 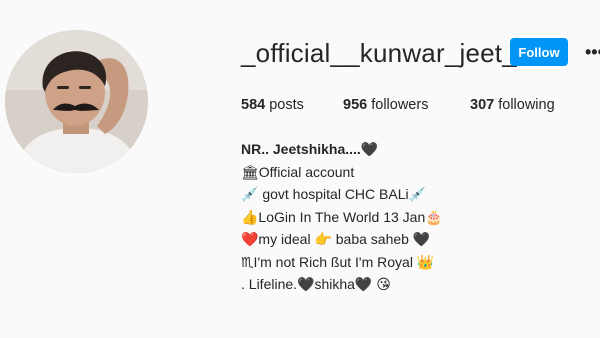 I want to click on avatar-photo, so click(x=76, y=101).